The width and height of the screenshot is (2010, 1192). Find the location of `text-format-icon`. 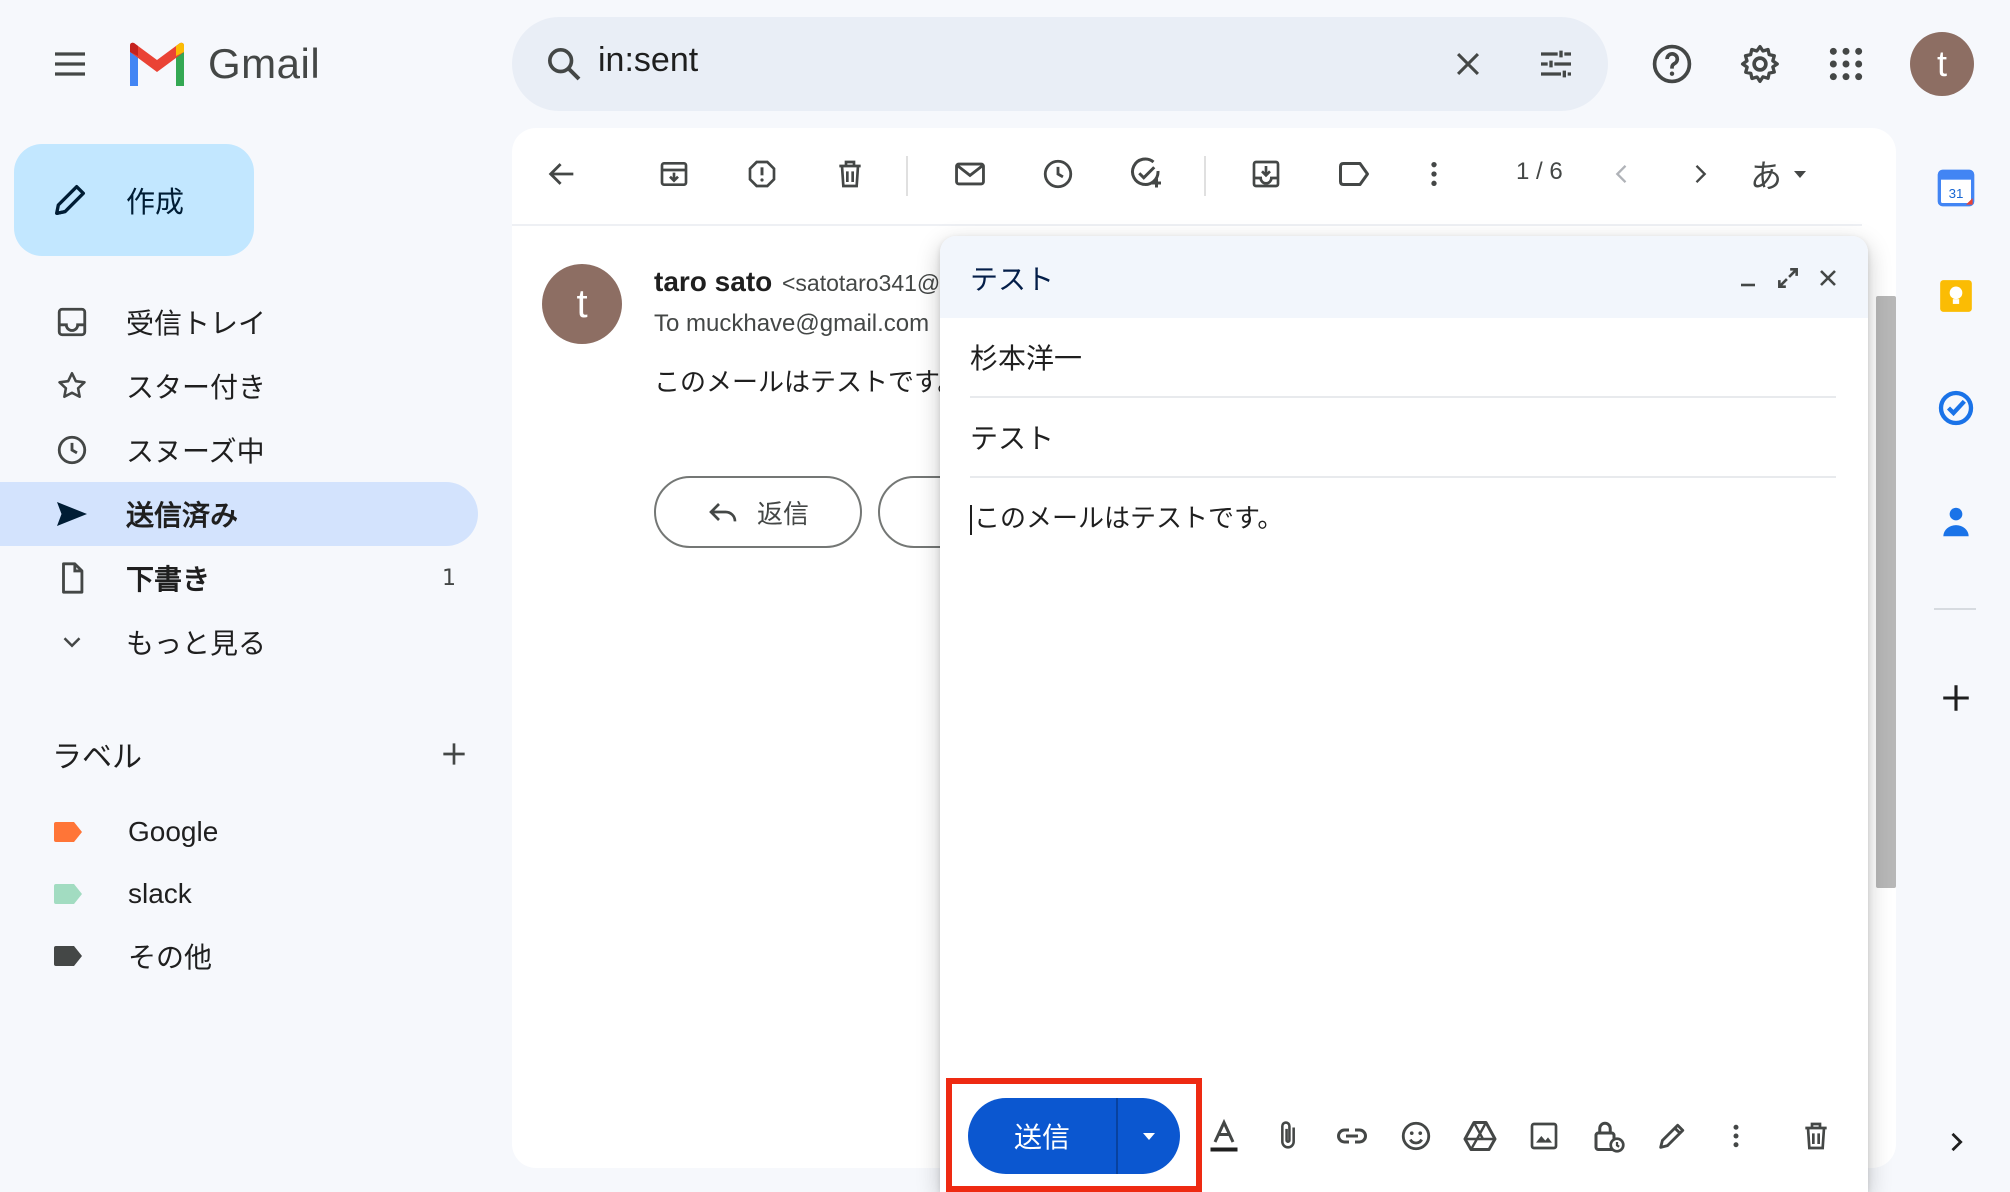

text-format-icon is located at coordinates (1224, 1135).